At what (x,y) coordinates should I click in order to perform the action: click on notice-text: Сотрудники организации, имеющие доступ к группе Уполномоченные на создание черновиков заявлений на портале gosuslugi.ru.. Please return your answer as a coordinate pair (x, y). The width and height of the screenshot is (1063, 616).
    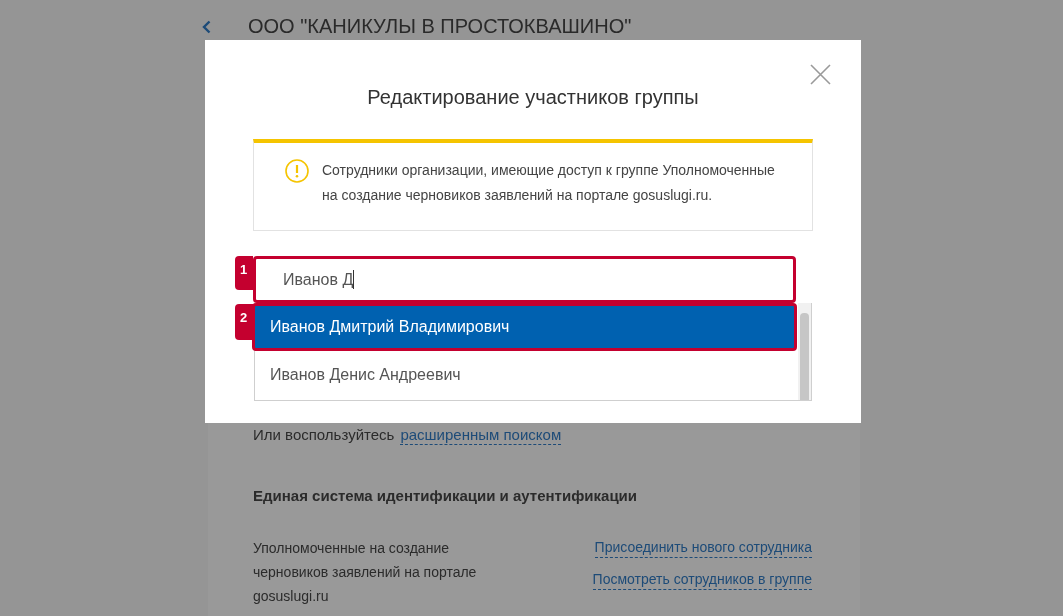
    Looking at the image, I should click on (549, 183).